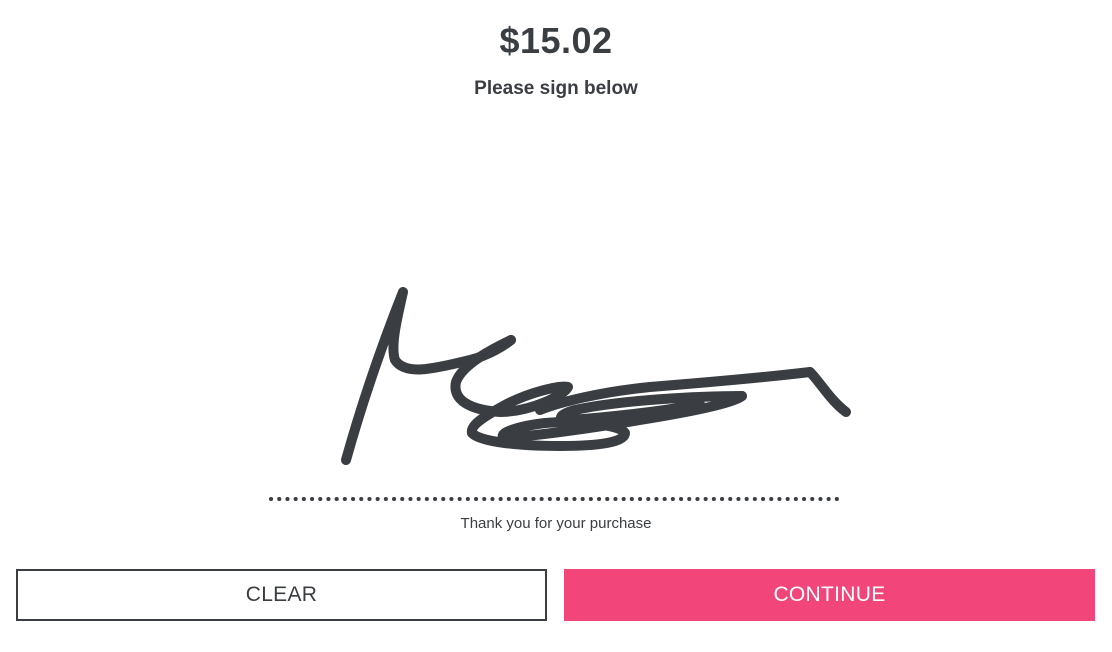  What do you see at coordinates (556, 523) in the screenshot?
I see `thank-you-message: Thank you for your purchase` at bounding box center [556, 523].